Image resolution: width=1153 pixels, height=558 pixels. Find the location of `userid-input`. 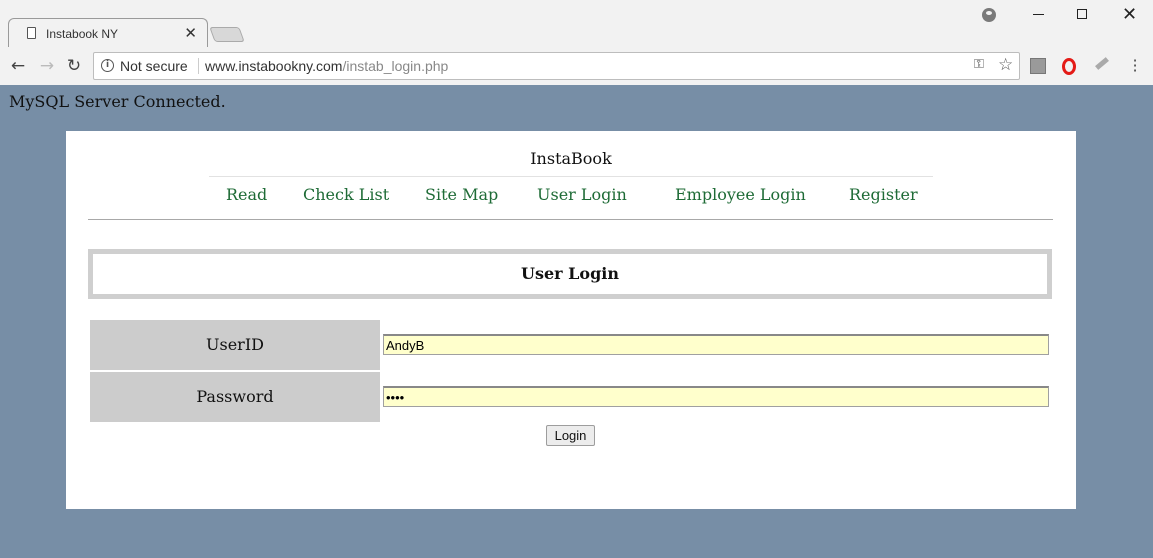

userid-input is located at coordinates (716, 344).